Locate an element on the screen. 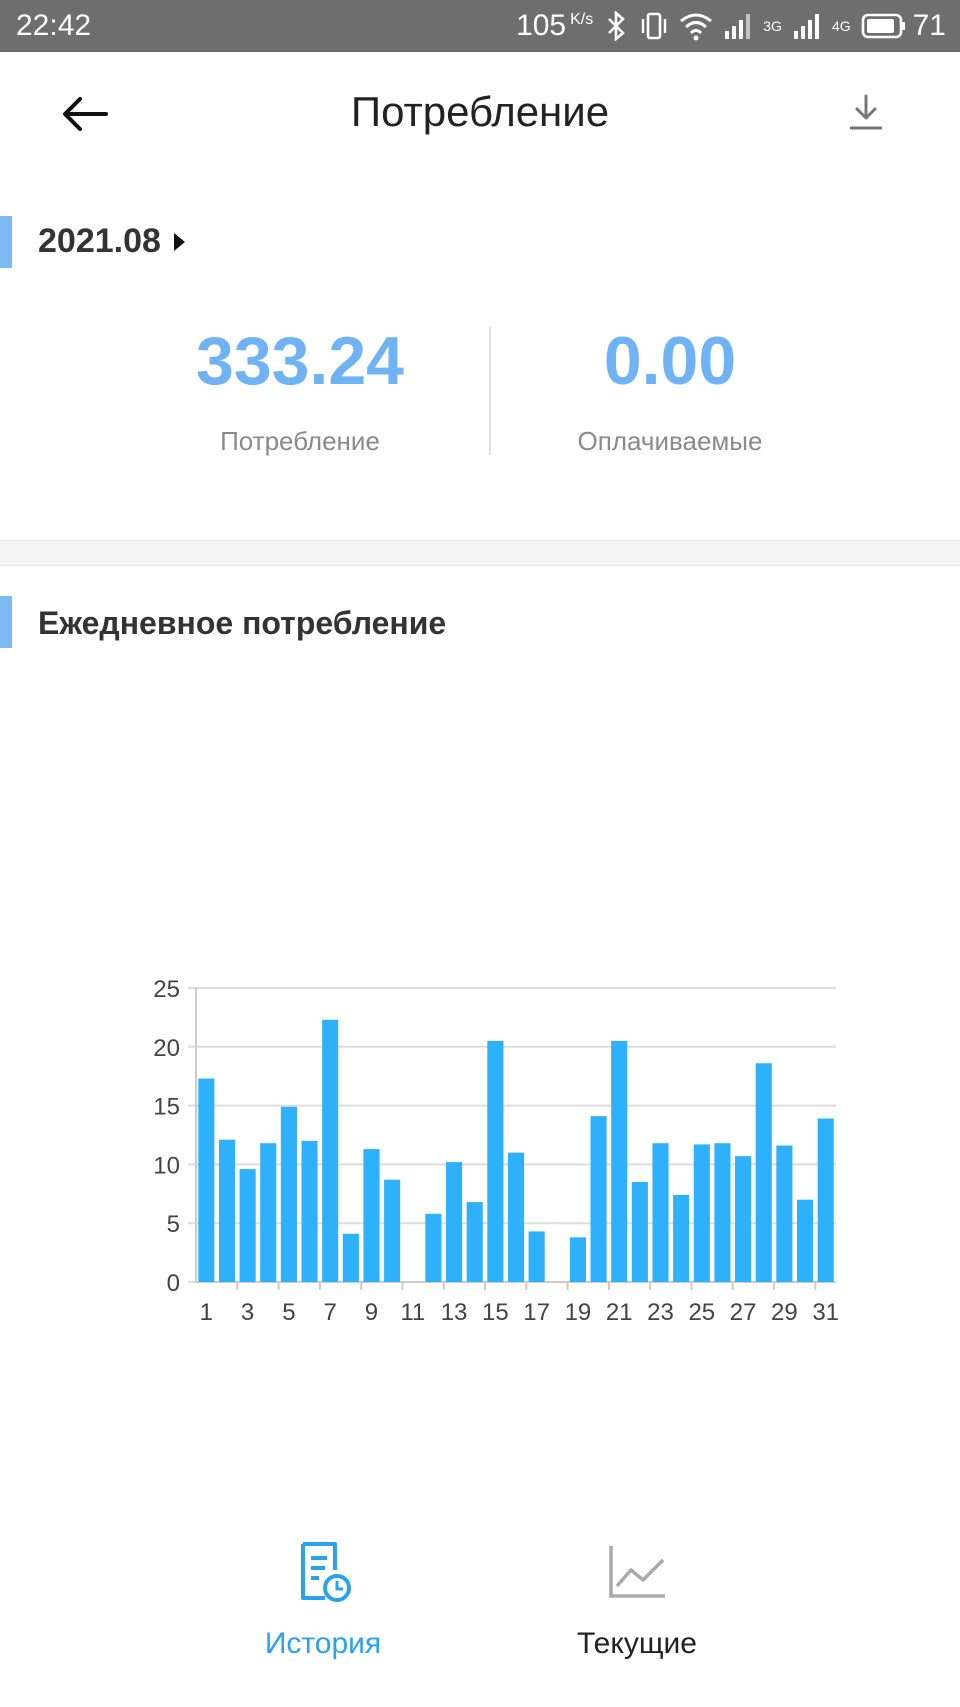 The height and width of the screenshot is (1707, 960). consumption-stat: 333.24 Потребление is located at coordinates (300, 389).